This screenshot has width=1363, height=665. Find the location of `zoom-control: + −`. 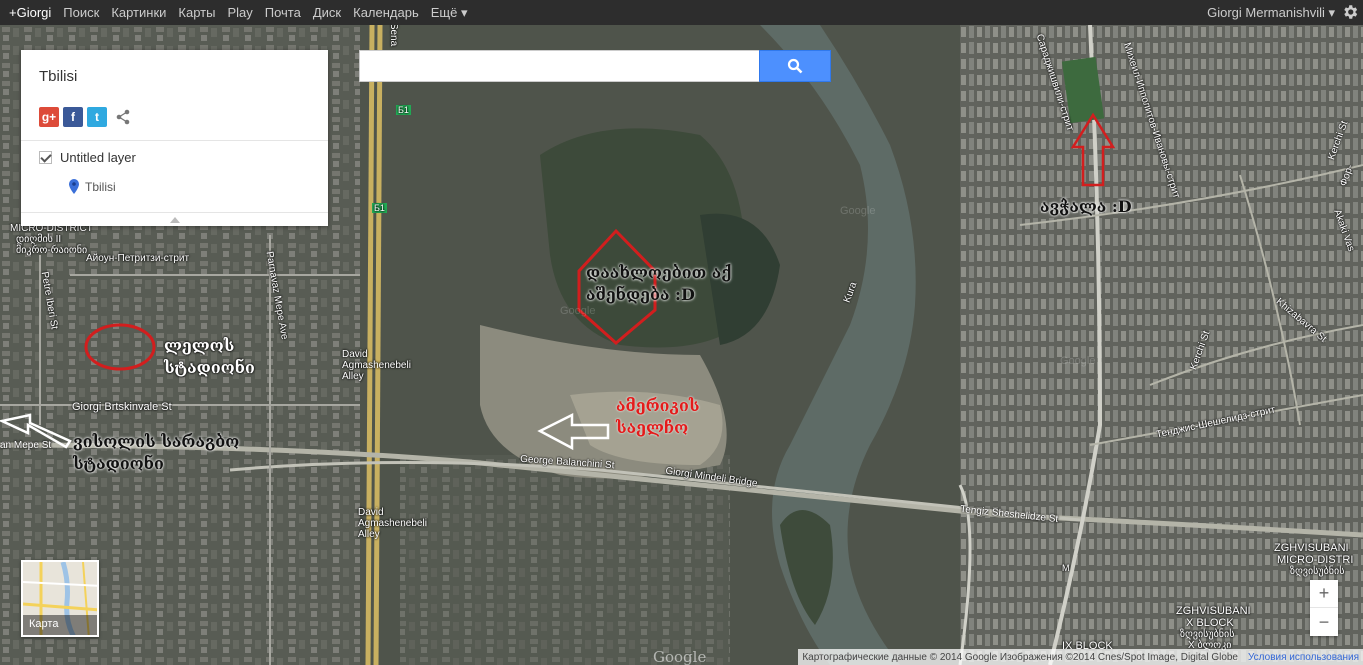

zoom-control: + − is located at coordinates (1324, 608).